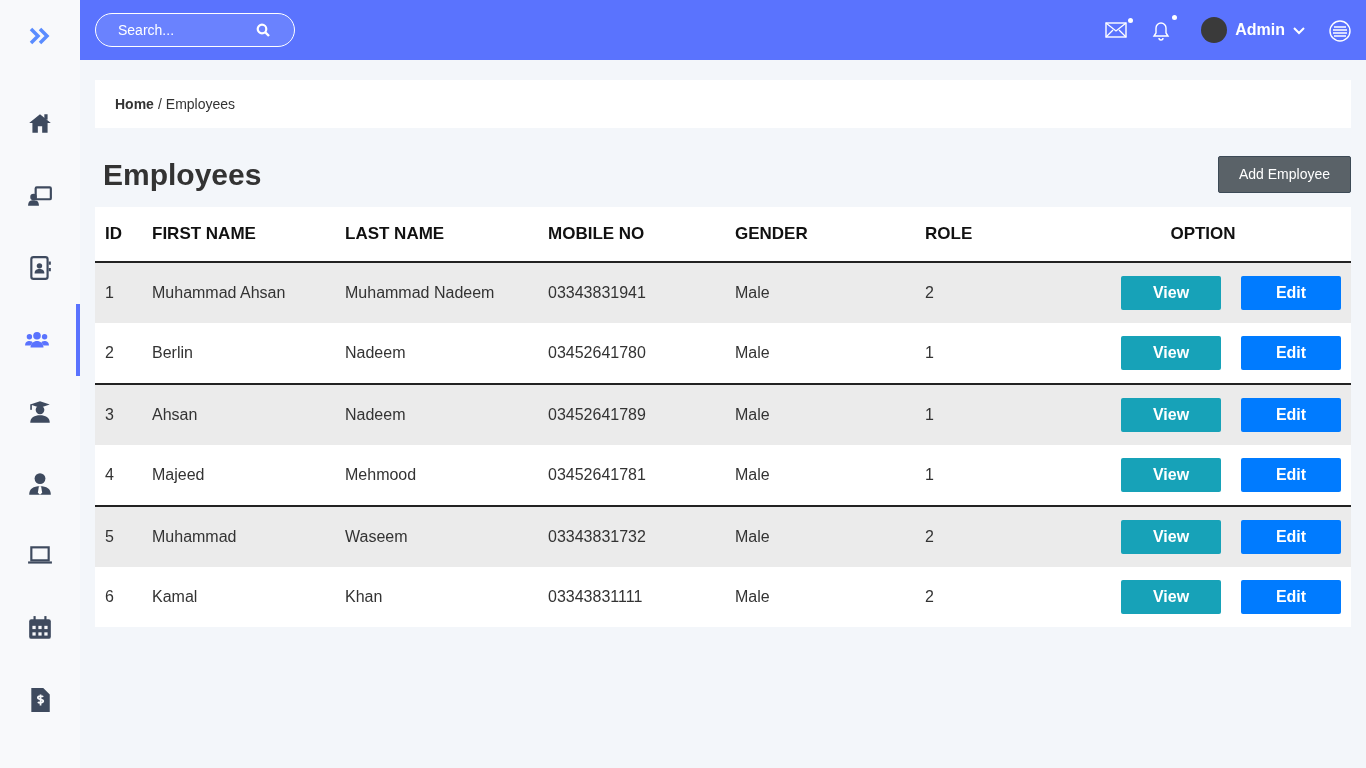  What do you see at coordinates (238, 292) in the screenshot?
I see `table-cell: Muhammad Ahsan` at bounding box center [238, 292].